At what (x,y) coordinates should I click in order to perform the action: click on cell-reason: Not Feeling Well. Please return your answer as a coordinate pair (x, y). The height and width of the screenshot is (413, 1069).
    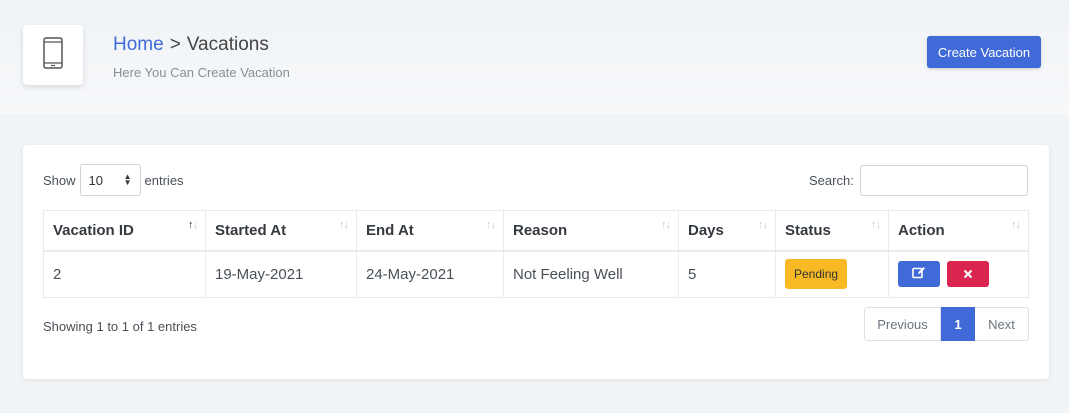
    Looking at the image, I should click on (591, 274).